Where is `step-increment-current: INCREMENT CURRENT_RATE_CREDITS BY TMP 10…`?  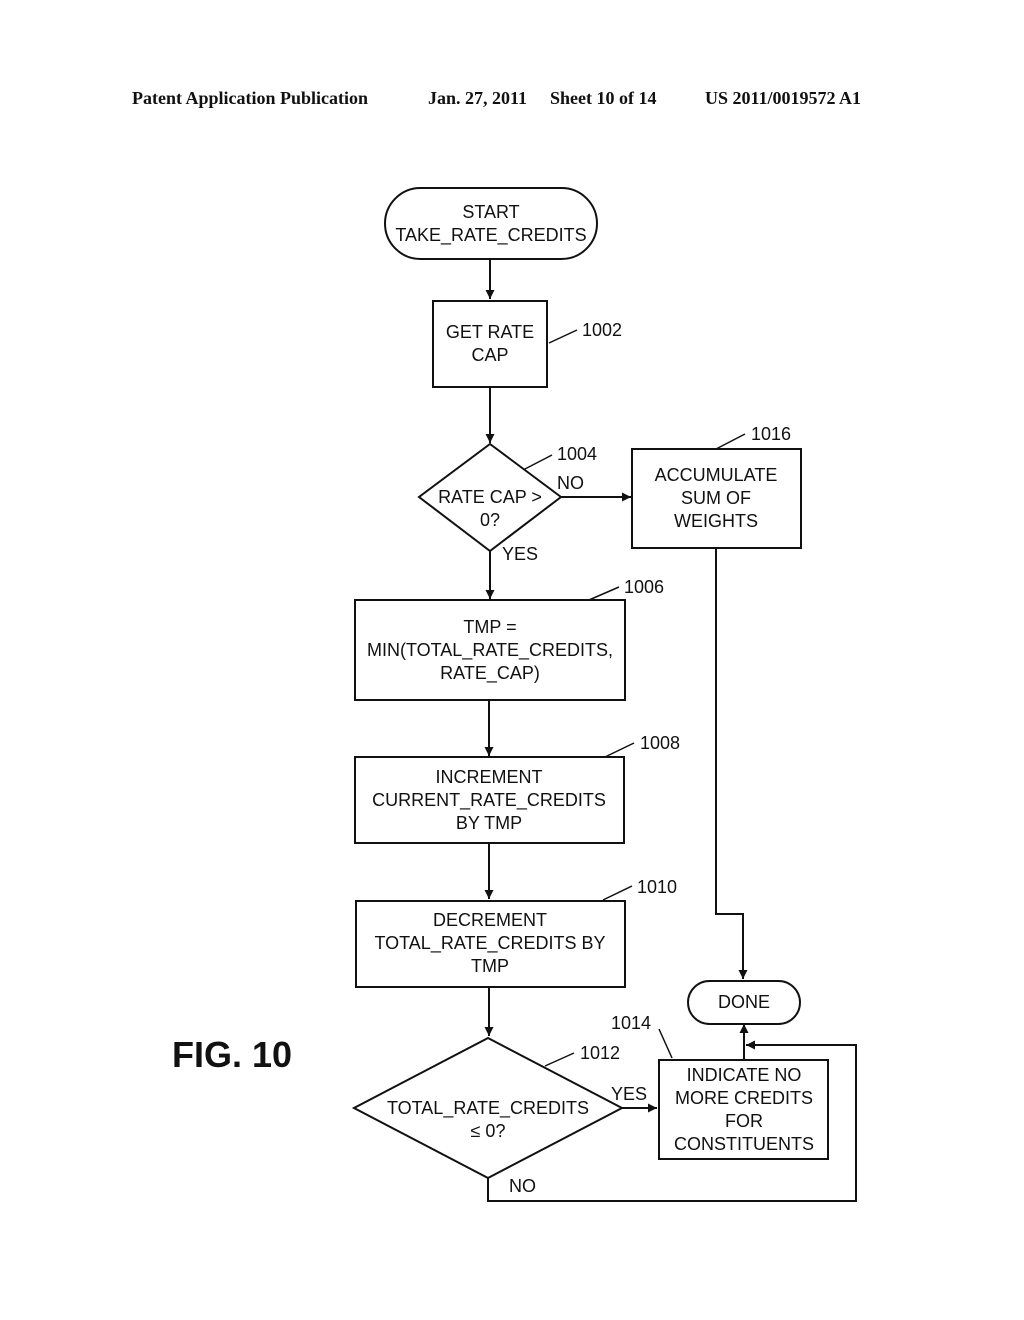
step-increment-current: INCREMENT CURRENT_RATE_CREDITS BY TMP 10… is located at coordinates (517, 788).